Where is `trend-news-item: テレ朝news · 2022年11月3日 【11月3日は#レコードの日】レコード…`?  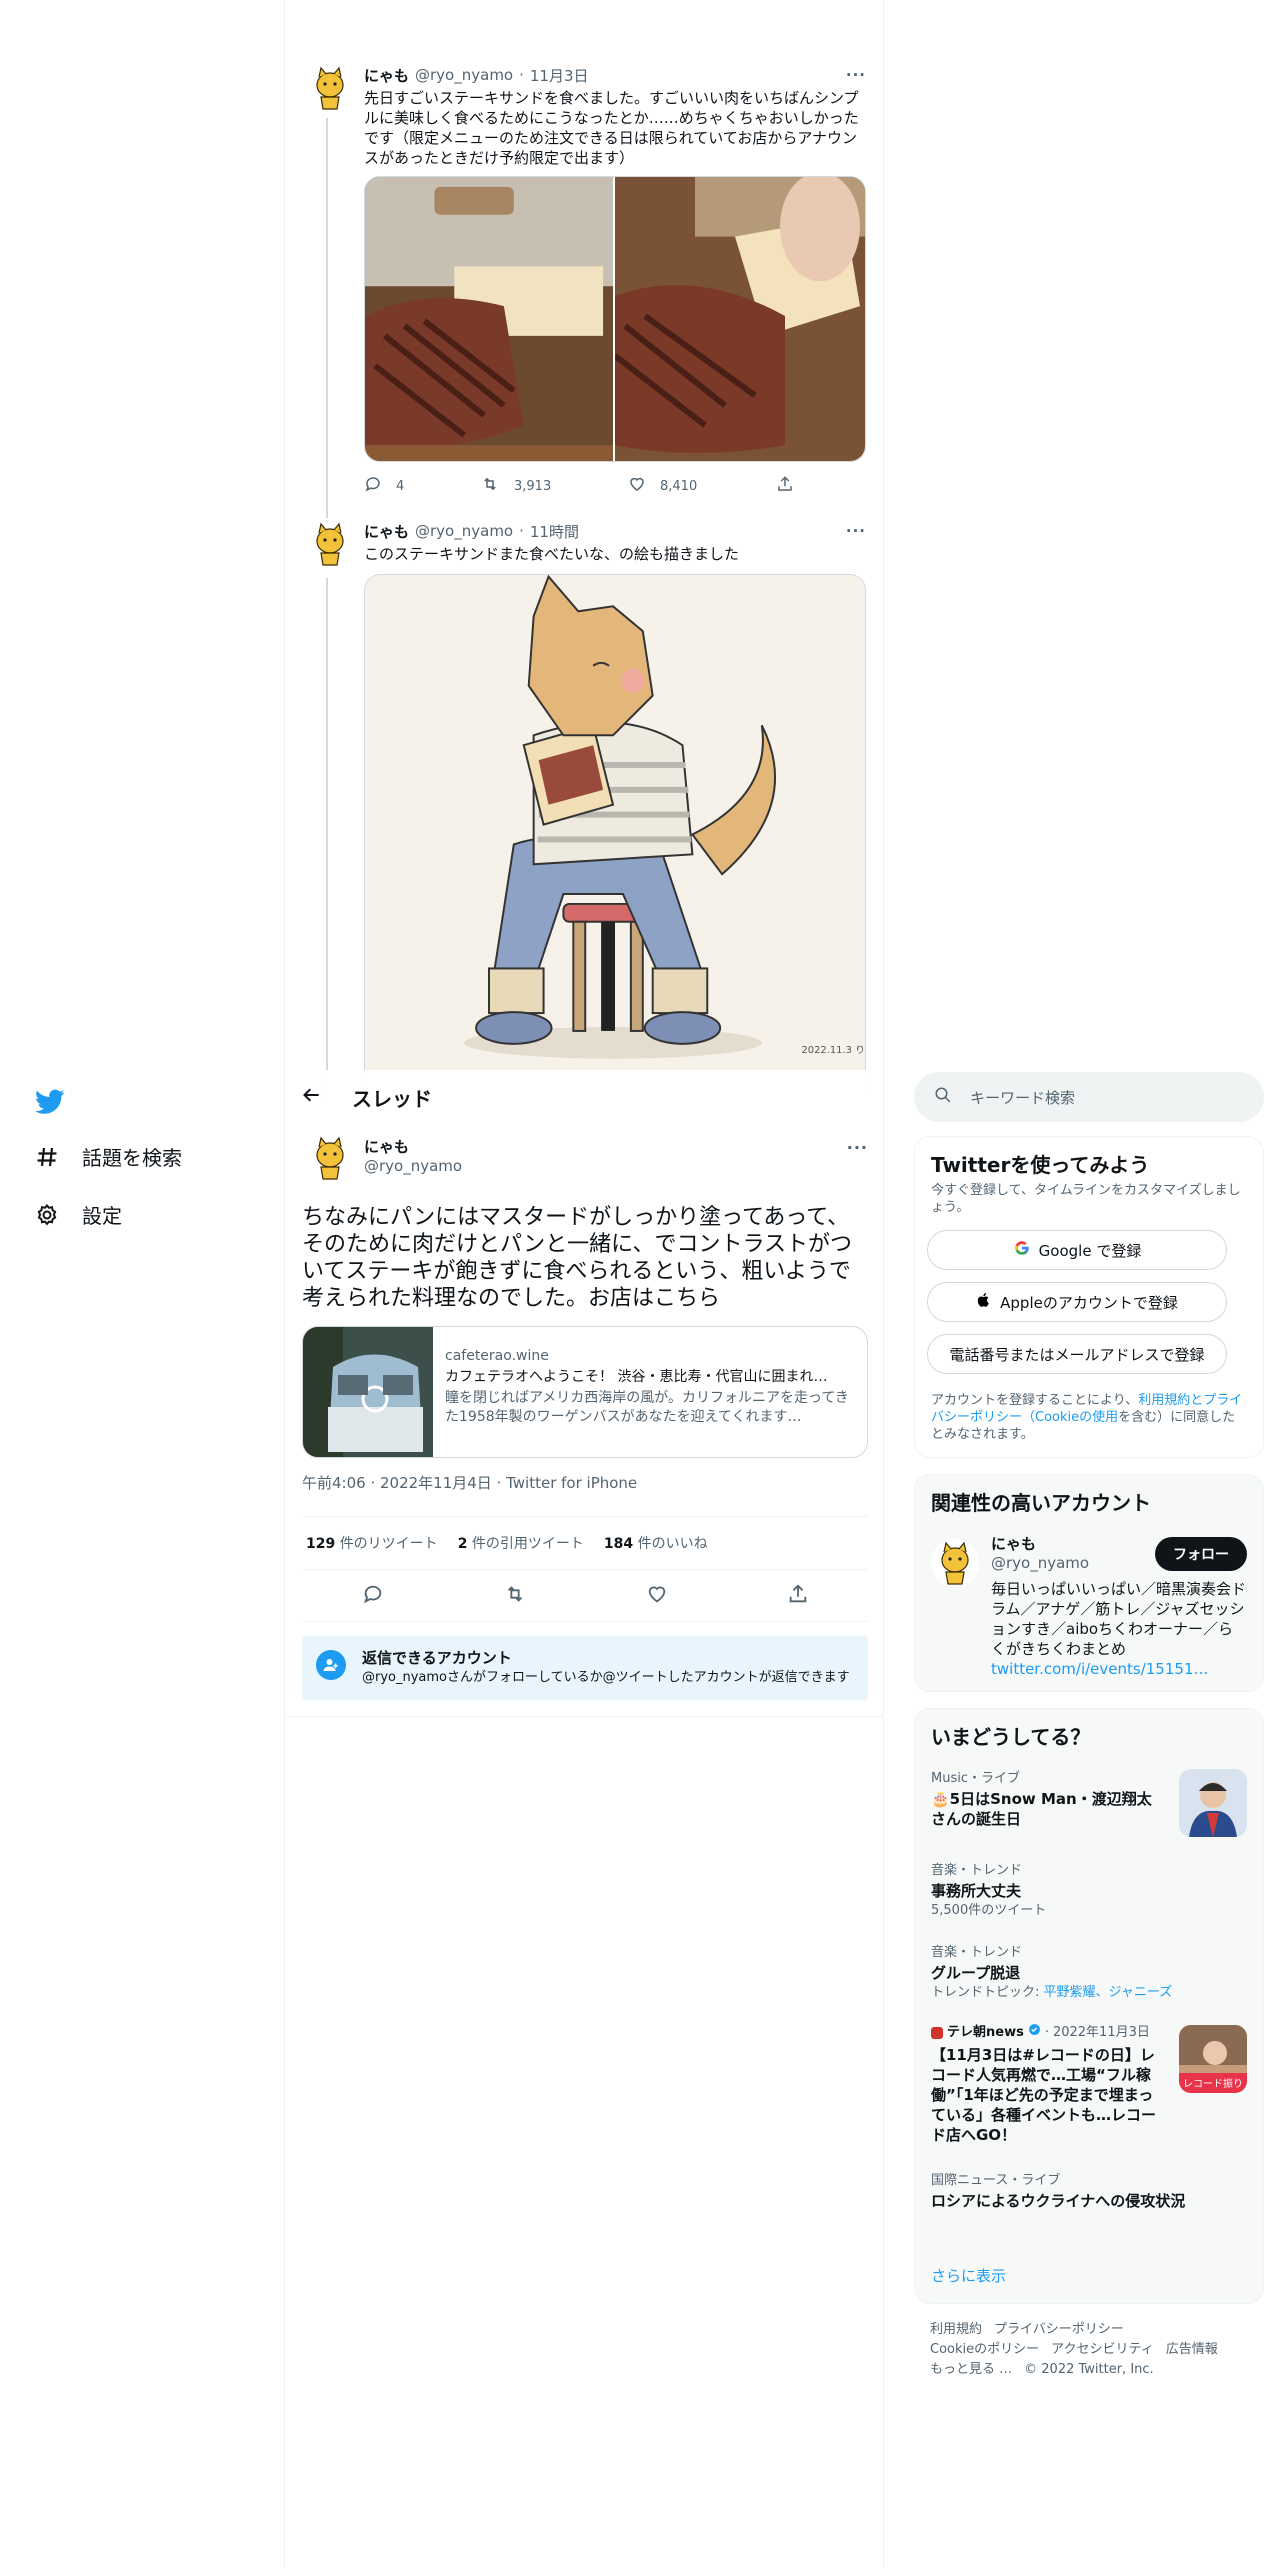
trend-news-item: テレ朝news · 2022年11月3日 【11月3日は#レコードの日】レコード… is located at coordinates (1047, 2084).